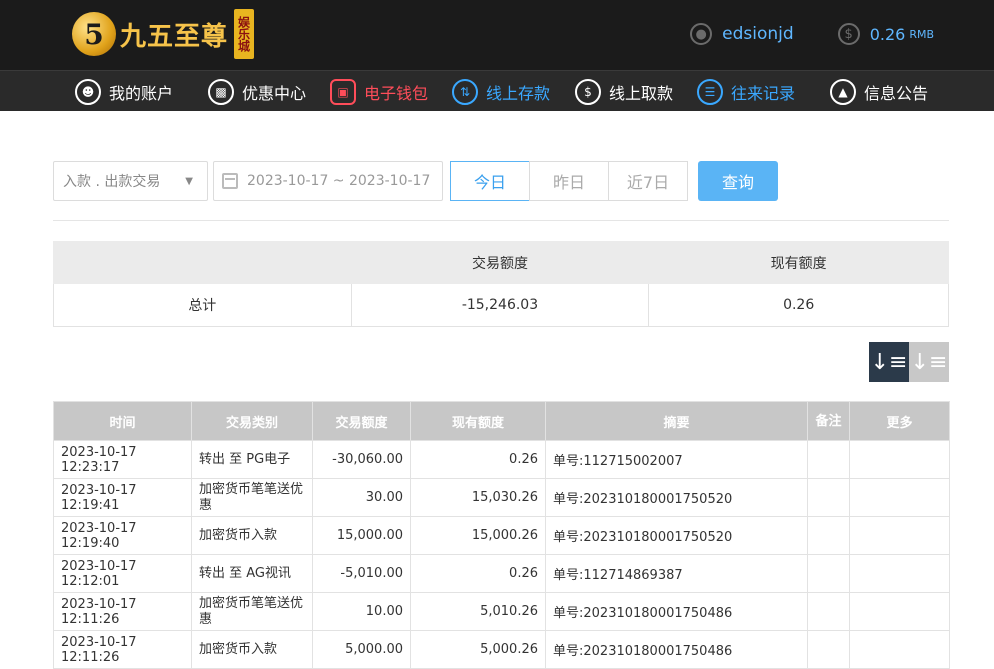 This screenshot has width=994, height=669. Describe the element at coordinates (361, 459) in the screenshot. I see `cell-amount: -30,060.00` at that location.